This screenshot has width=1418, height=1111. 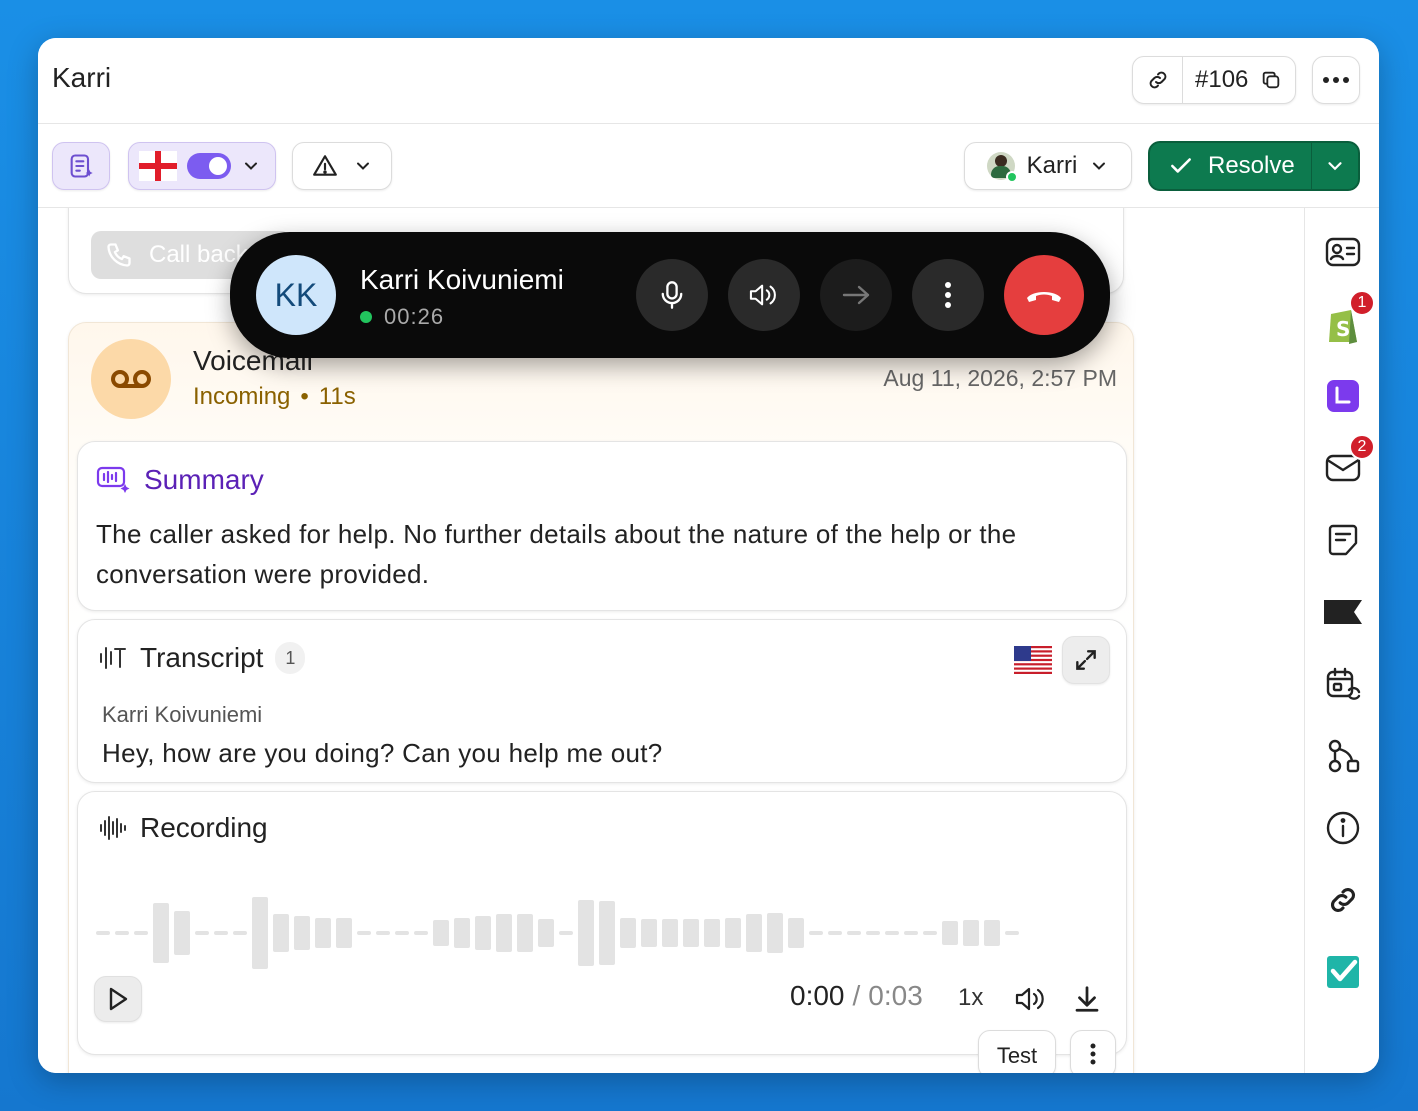 What do you see at coordinates (290, 658) in the screenshot?
I see `transcript-count-badge: 1` at bounding box center [290, 658].